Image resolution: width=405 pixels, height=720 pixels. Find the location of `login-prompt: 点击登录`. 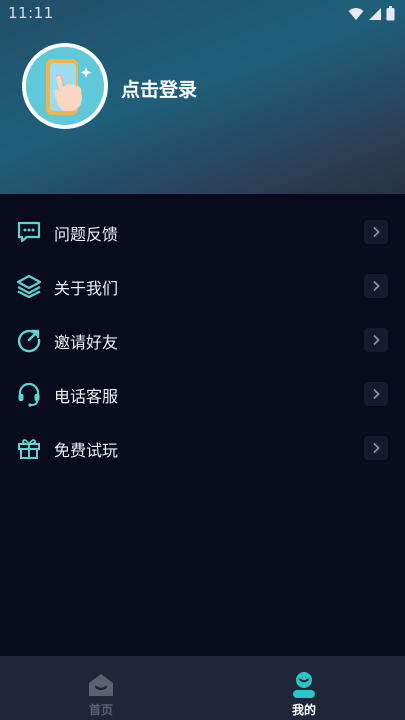

login-prompt: 点击登录 is located at coordinates (159, 88).